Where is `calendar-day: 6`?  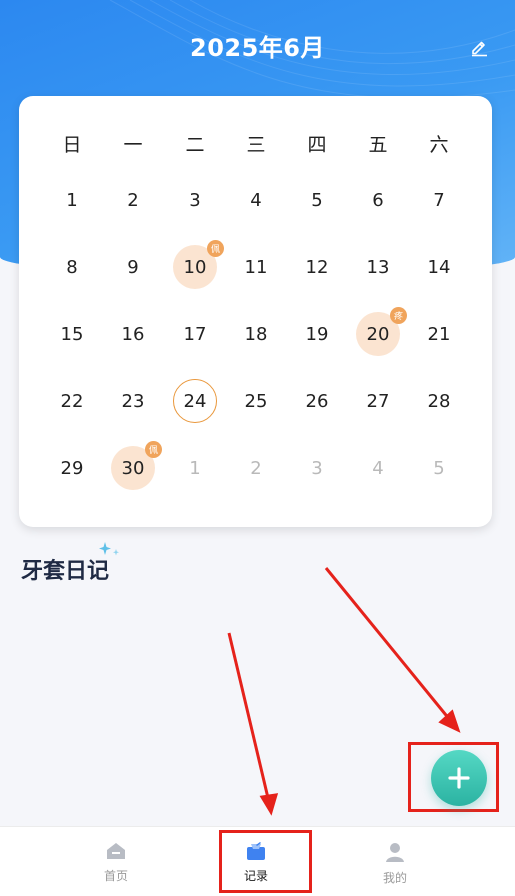 calendar-day: 6 is located at coordinates (378, 200).